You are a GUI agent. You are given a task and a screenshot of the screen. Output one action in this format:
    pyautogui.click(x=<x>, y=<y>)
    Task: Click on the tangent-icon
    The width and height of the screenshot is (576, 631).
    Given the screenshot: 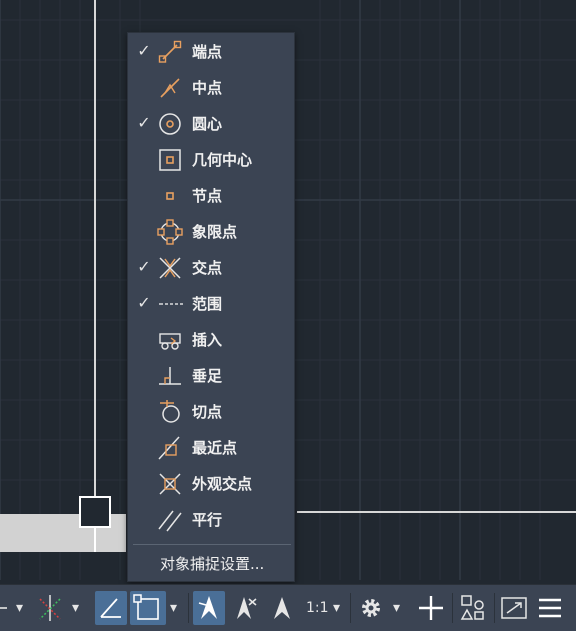 What is the action you would take?
    pyautogui.click(x=170, y=411)
    